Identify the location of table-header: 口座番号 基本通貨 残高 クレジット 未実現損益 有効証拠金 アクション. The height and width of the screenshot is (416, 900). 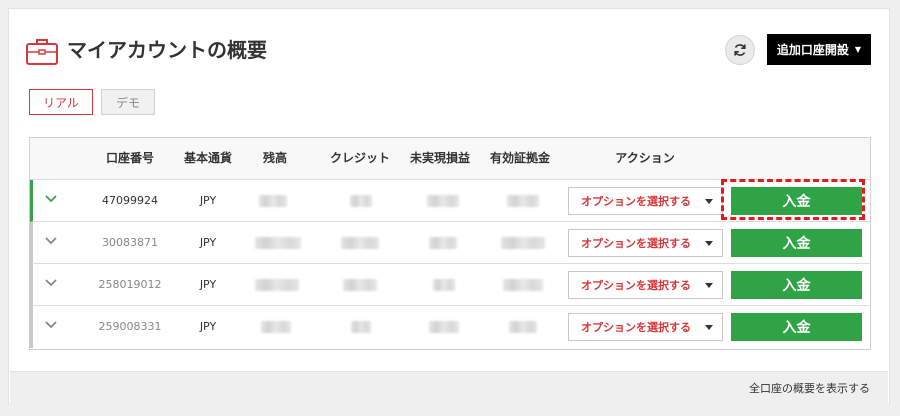
(450, 159).